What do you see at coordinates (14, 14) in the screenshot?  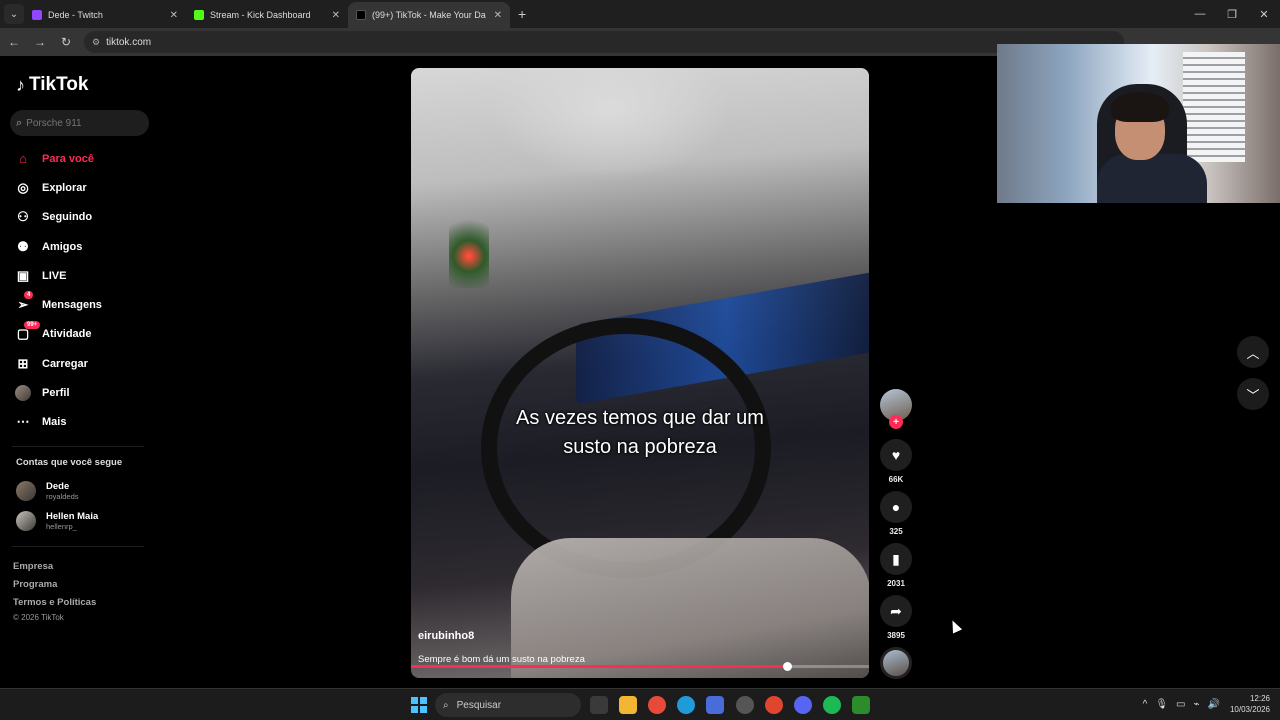 I see `tab-search-icon: ⌄` at bounding box center [14, 14].